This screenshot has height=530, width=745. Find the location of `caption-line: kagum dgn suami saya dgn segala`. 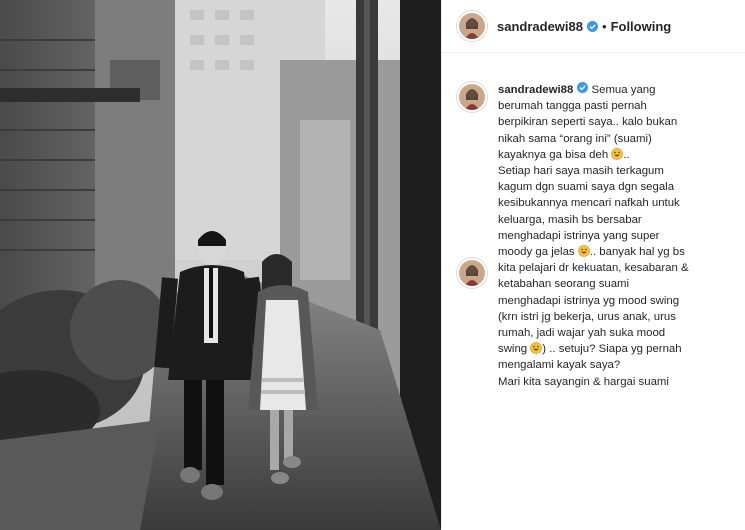

caption-line: kagum dgn suami saya dgn segala is located at coordinates (586, 187).